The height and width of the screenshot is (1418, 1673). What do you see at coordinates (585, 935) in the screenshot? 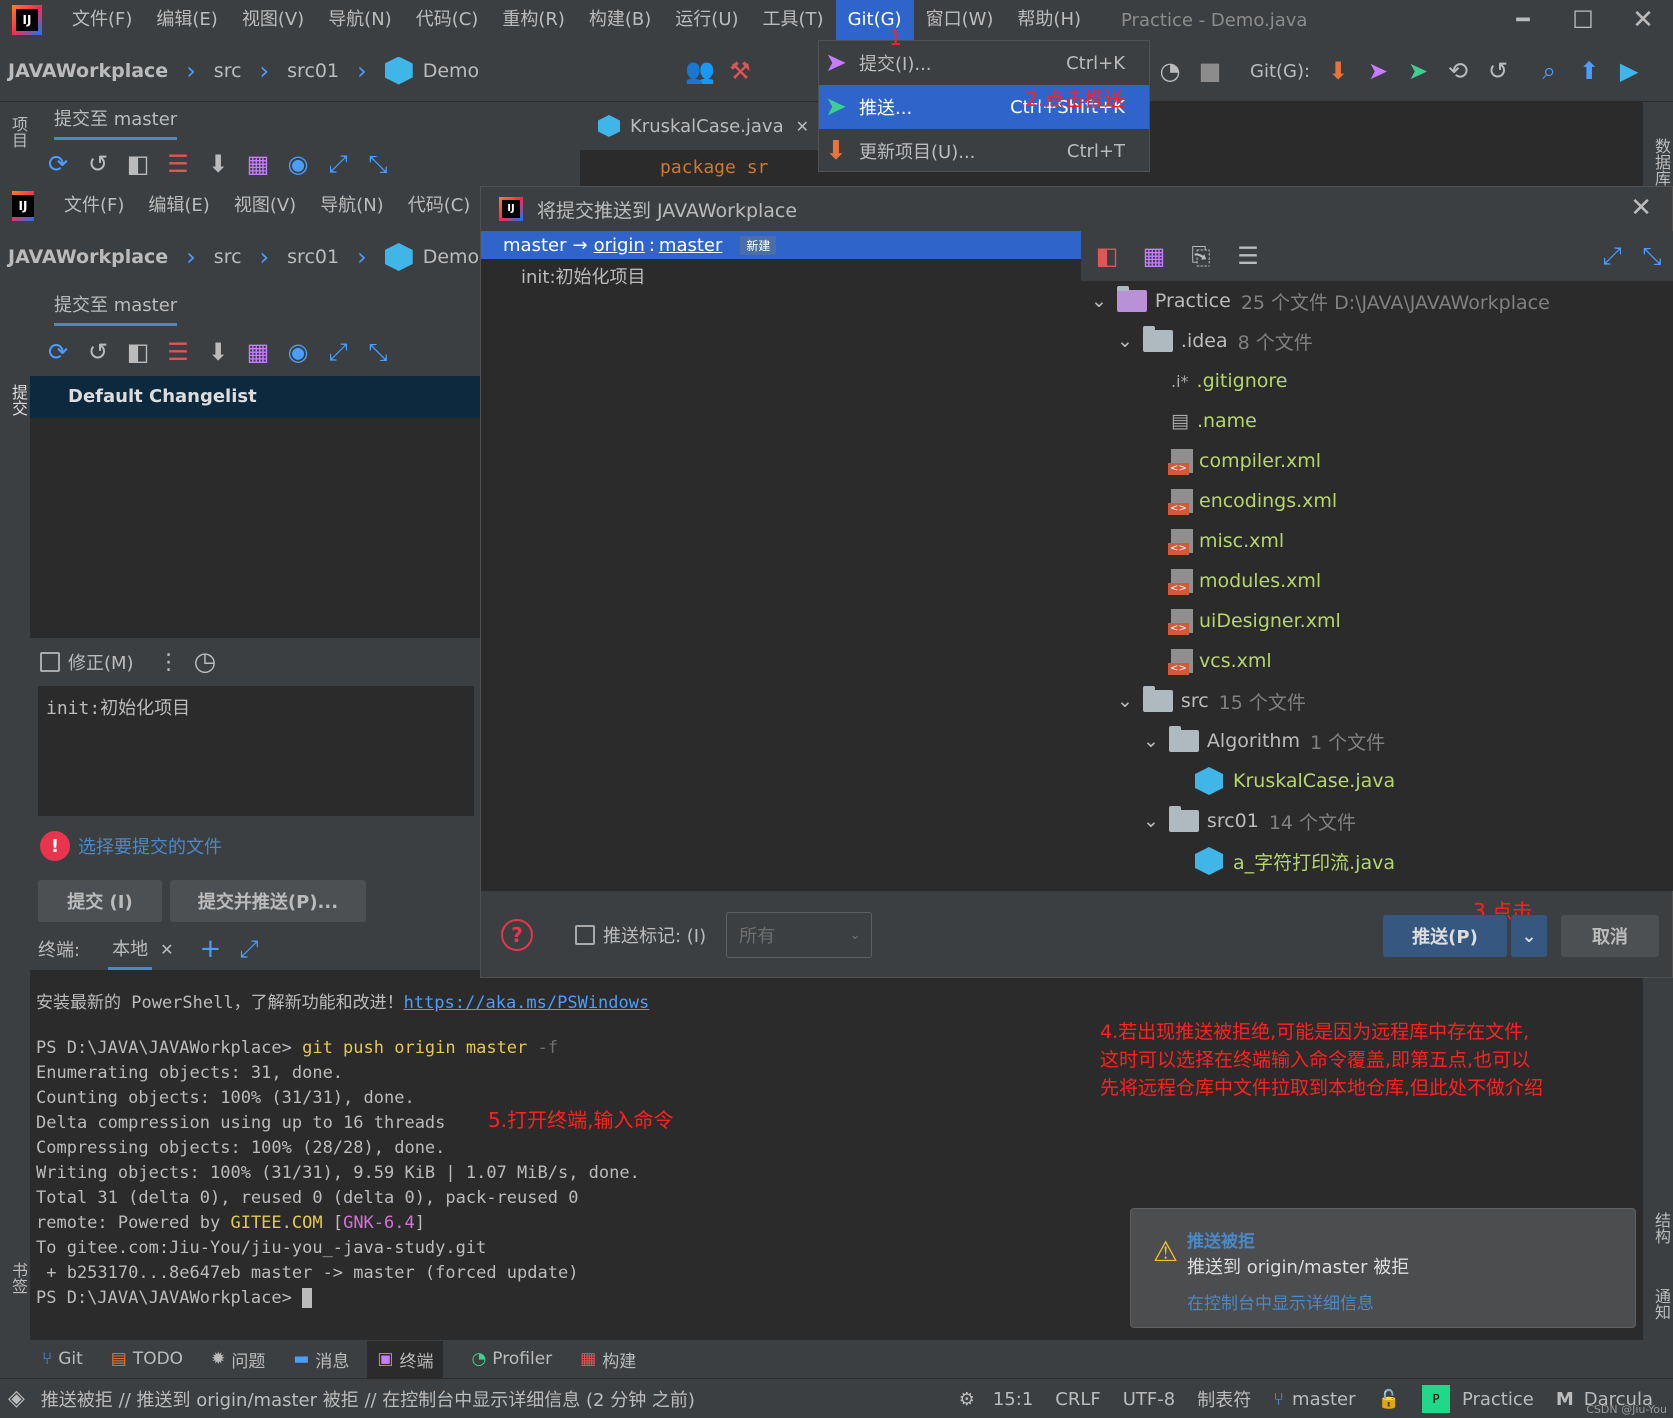
I see `push-tags-checkbox` at bounding box center [585, 935].